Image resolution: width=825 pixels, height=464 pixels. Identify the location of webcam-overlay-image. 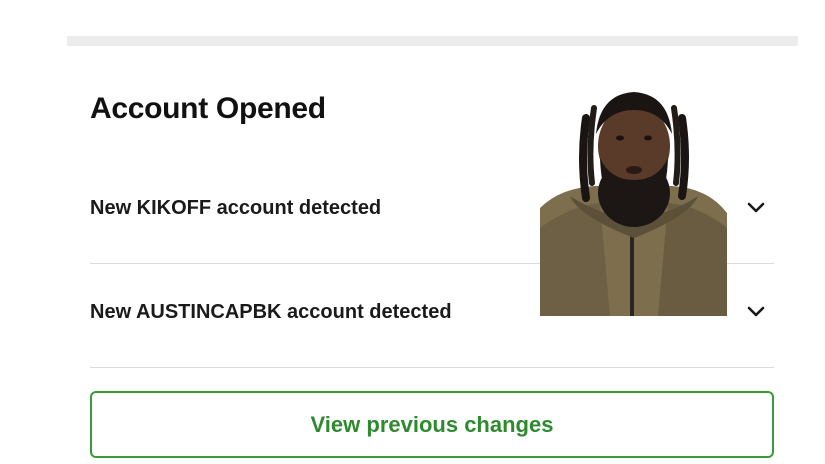
(633, 202).